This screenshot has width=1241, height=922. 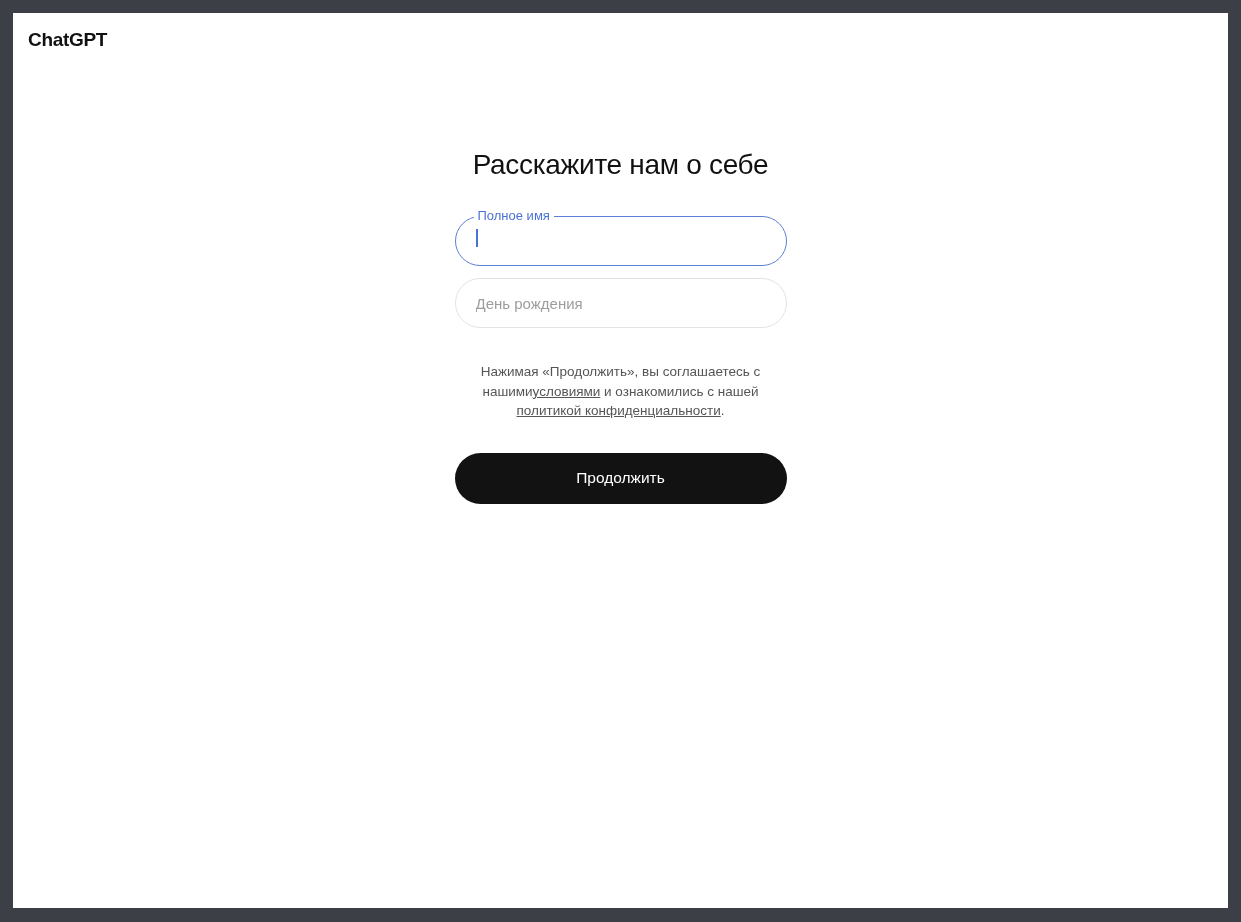 What do you see at coordinates (620, 303) in the screenshot?
I see `input-field: День рождения` at bounding box center [620, 303].